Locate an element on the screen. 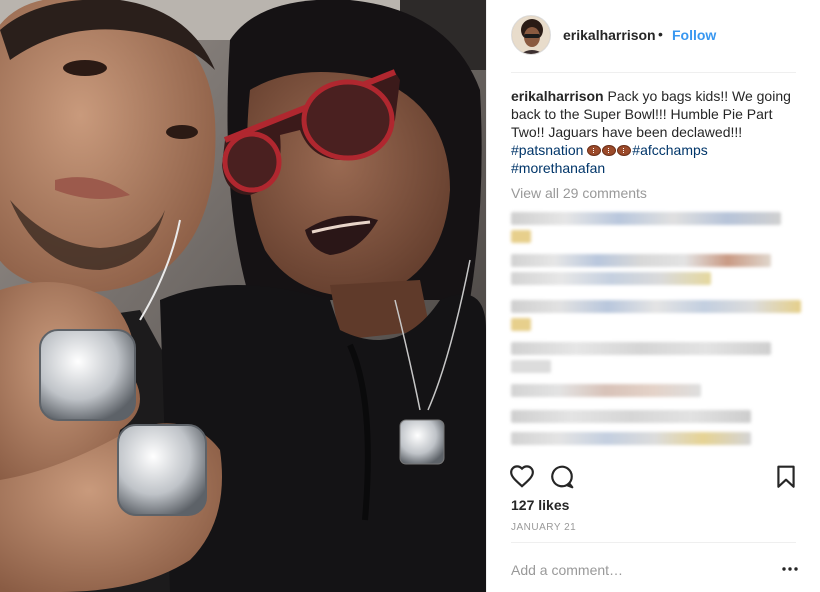  header-divider is located at coordinates (653, 72).